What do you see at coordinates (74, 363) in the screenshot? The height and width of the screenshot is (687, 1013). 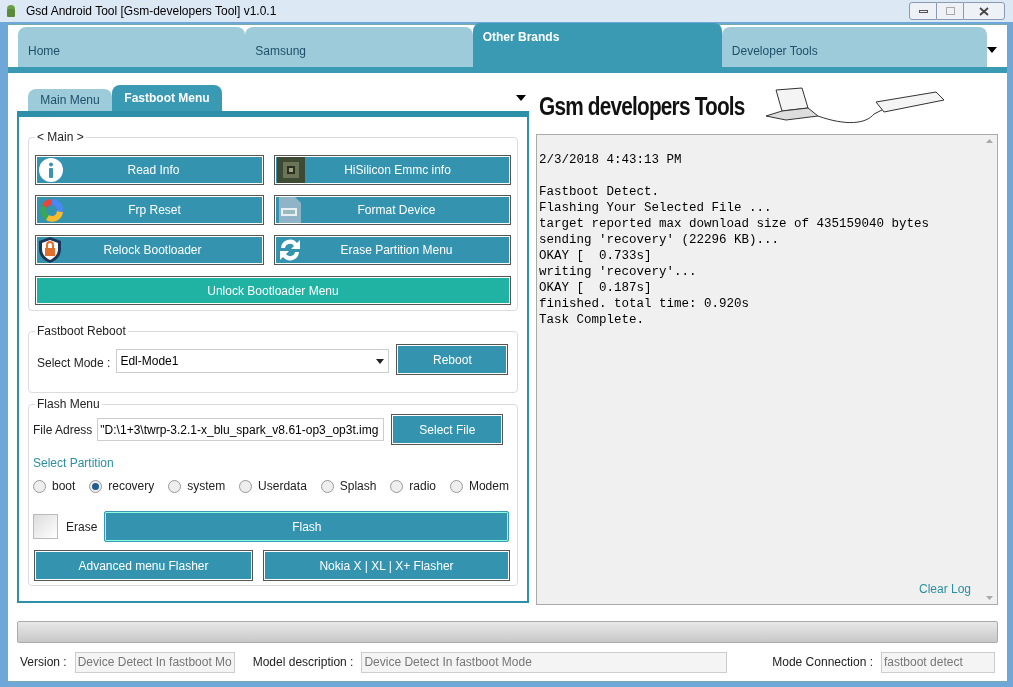 I see `select-mode-label: Select Mode :` at bounding box center [74, 363].